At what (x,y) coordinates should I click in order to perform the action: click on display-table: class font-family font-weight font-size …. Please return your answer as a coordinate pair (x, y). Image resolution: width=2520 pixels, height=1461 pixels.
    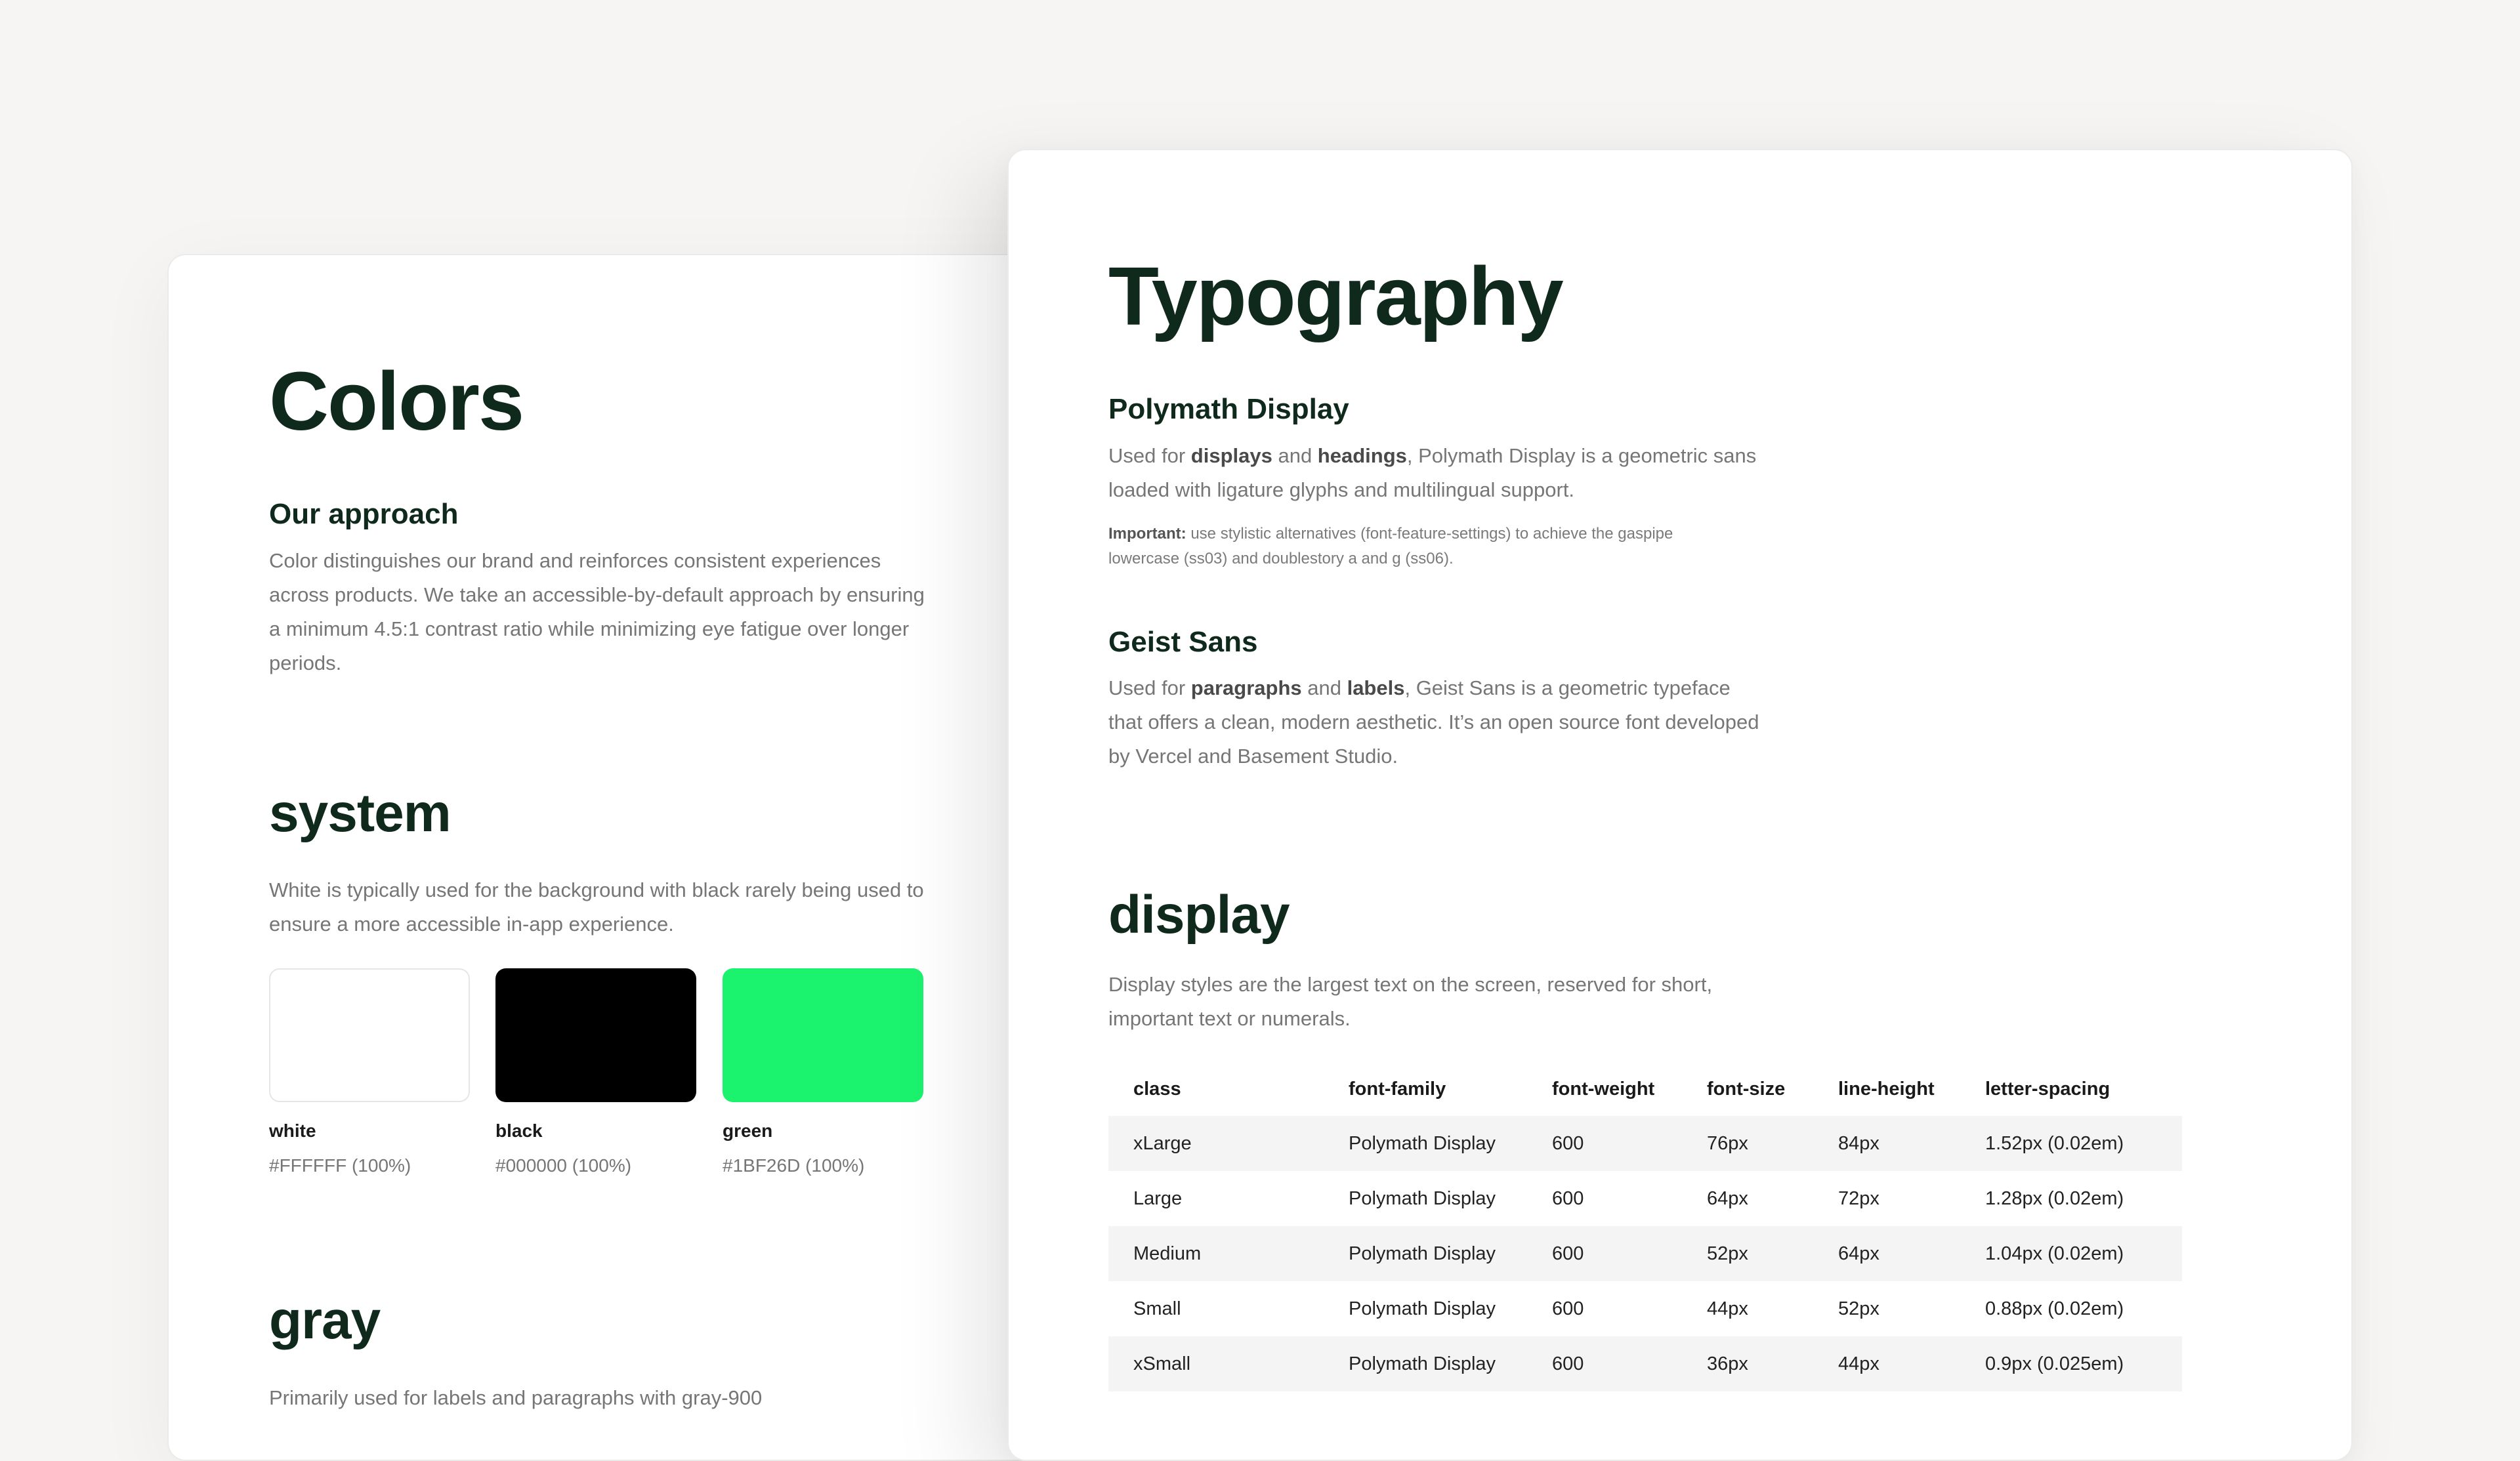
    Looking at the image, I should click on (1645, 1226).